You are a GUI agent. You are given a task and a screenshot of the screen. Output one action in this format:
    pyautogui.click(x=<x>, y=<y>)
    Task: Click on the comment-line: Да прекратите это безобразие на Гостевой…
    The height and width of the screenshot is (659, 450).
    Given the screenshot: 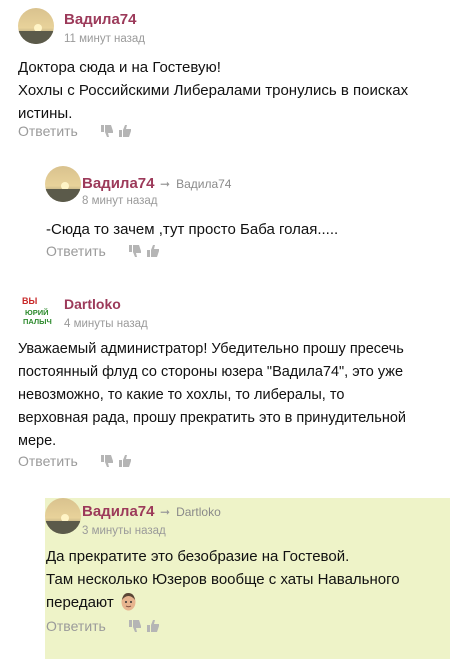 What is the action you would take?
    pyautogui.click(x=198, y=556)
    